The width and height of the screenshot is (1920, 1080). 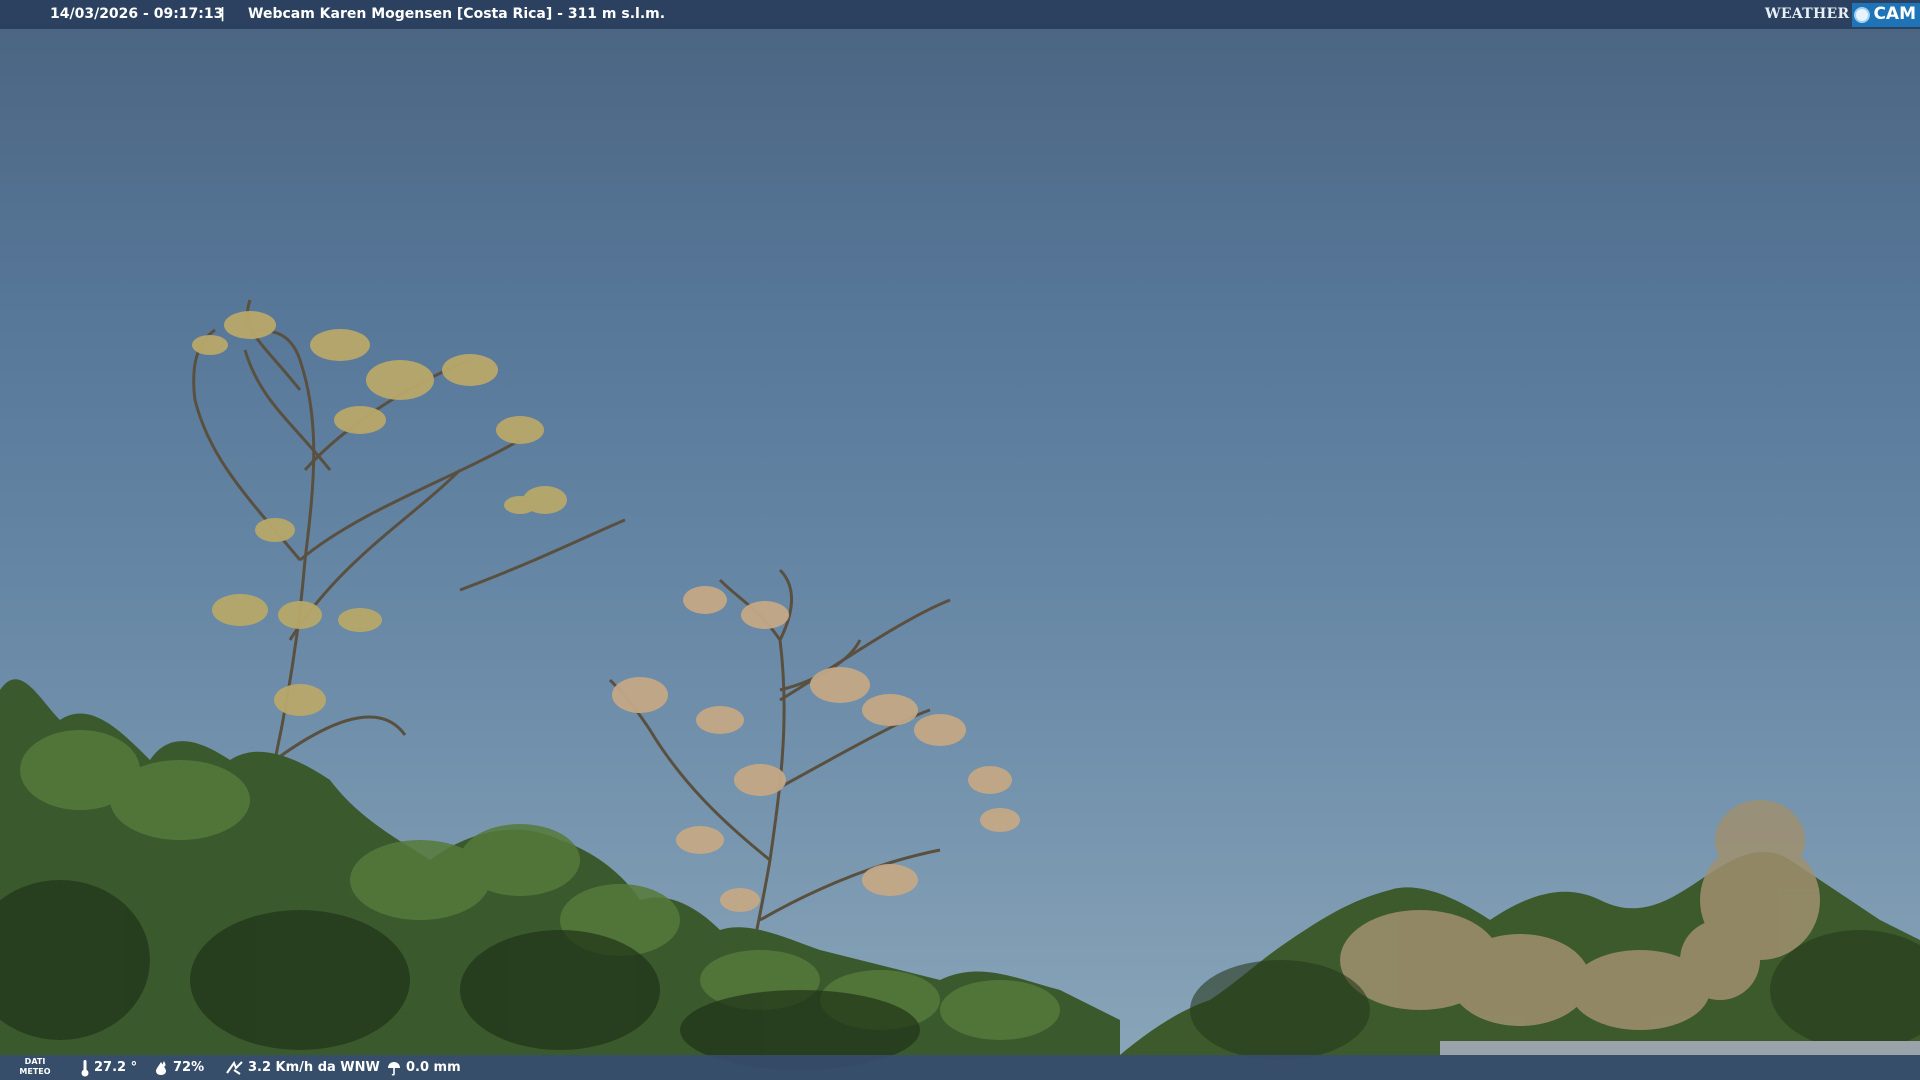 What do you see at coordinates (35, 1061) in the screenshot?
I see `meteo-label-line1: DATI` at bounding box center [35, 1061].